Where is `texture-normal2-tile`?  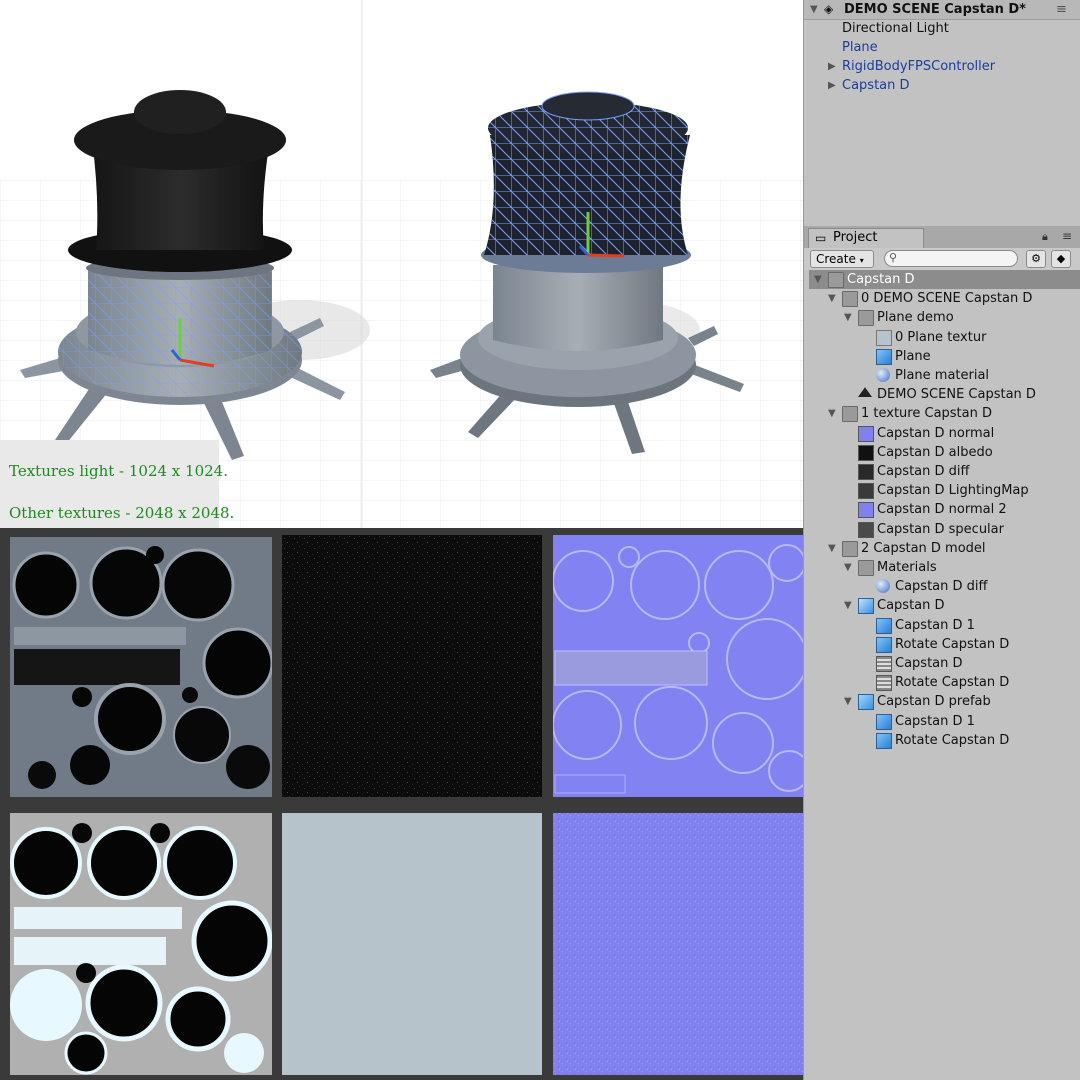 texture-normal2-tile is located at coordinates (684, 944).